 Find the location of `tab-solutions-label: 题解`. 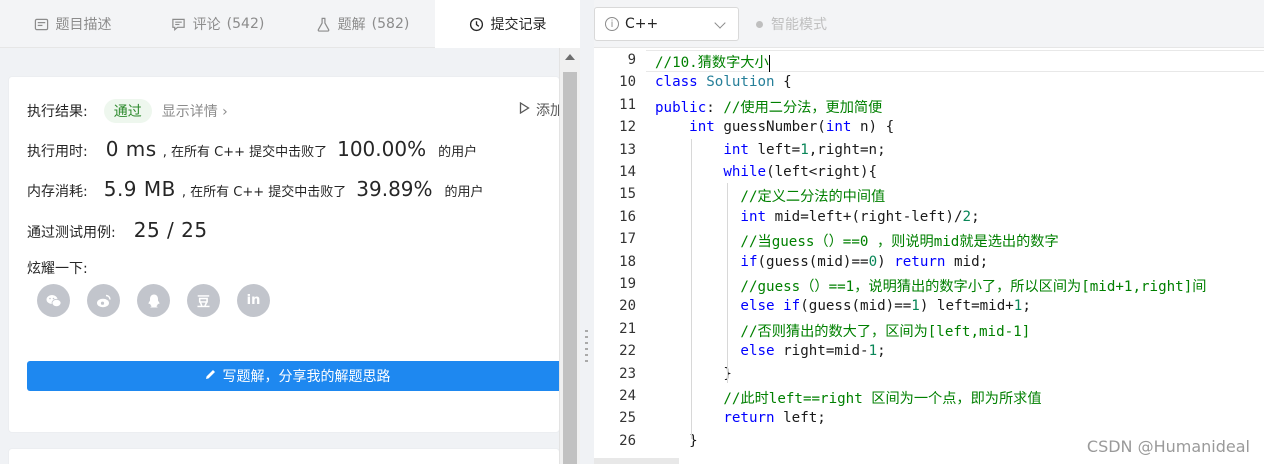

tab-solutions-label: 题解 is located at coordinates (351, 25).